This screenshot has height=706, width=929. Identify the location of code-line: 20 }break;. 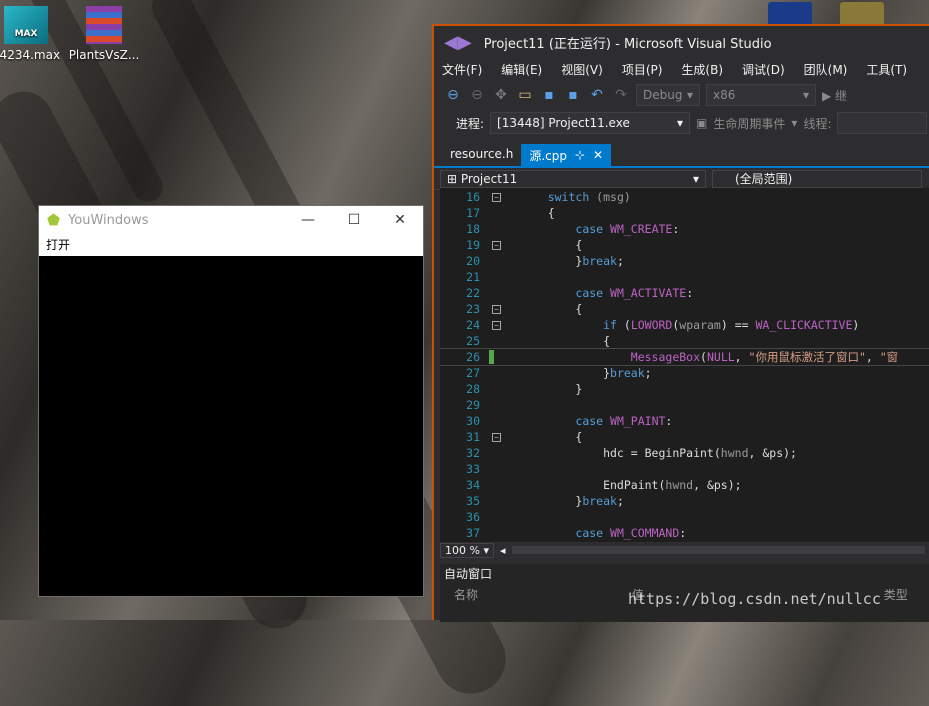
(684, 261).